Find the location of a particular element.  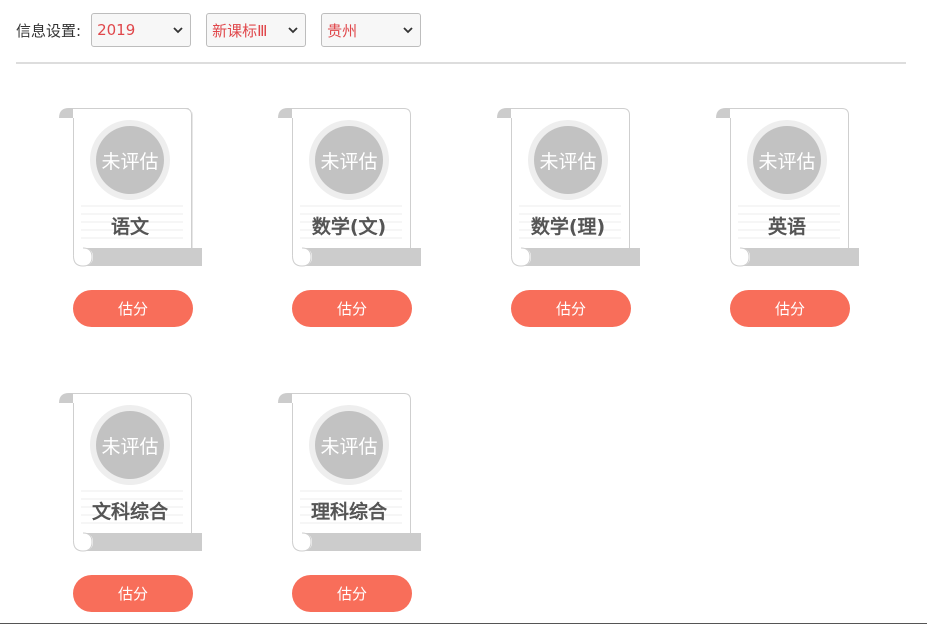

subject-name: 英语 is located at coordinates (786, 227).